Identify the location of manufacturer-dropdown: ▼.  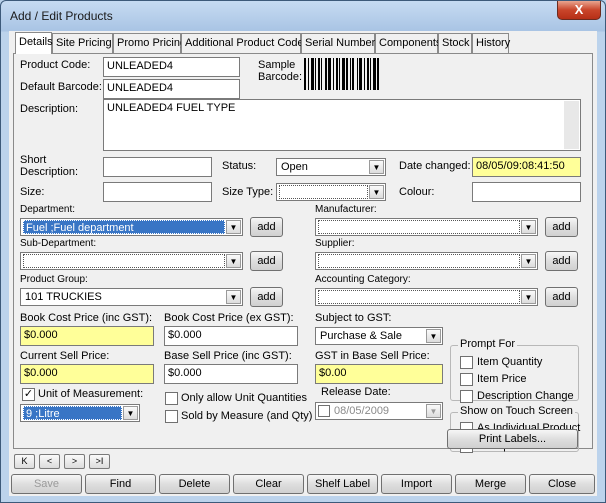
(426, 227).